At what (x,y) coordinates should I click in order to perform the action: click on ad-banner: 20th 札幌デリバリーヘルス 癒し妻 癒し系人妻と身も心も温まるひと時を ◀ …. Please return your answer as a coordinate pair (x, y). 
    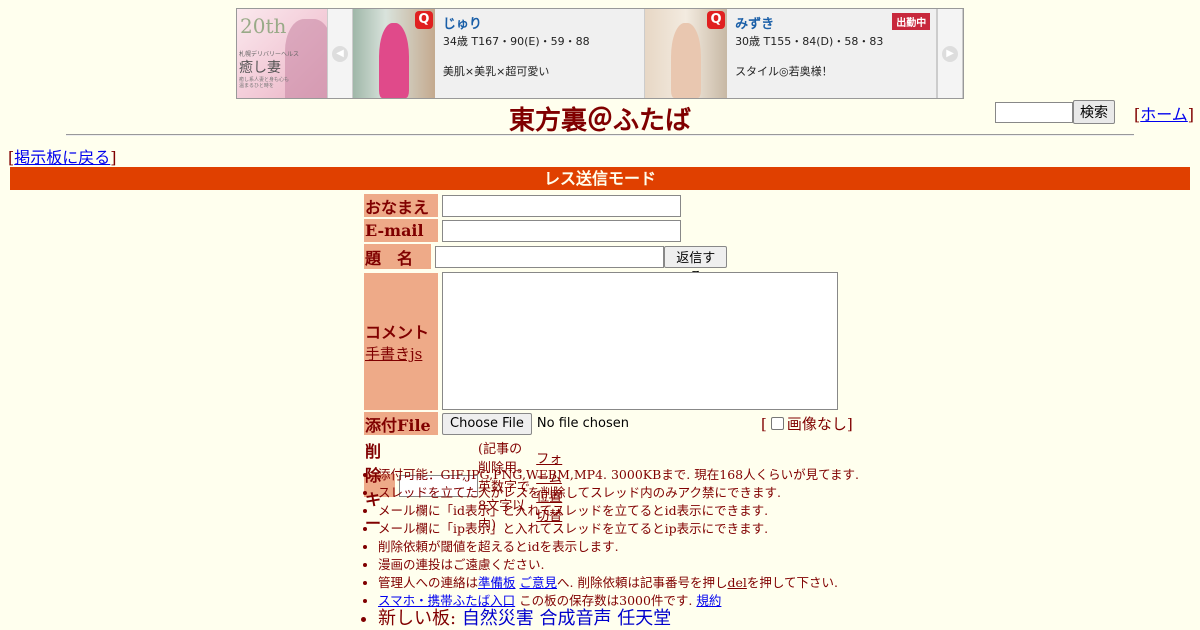
    Looking at the image, I should click on (600, 53).